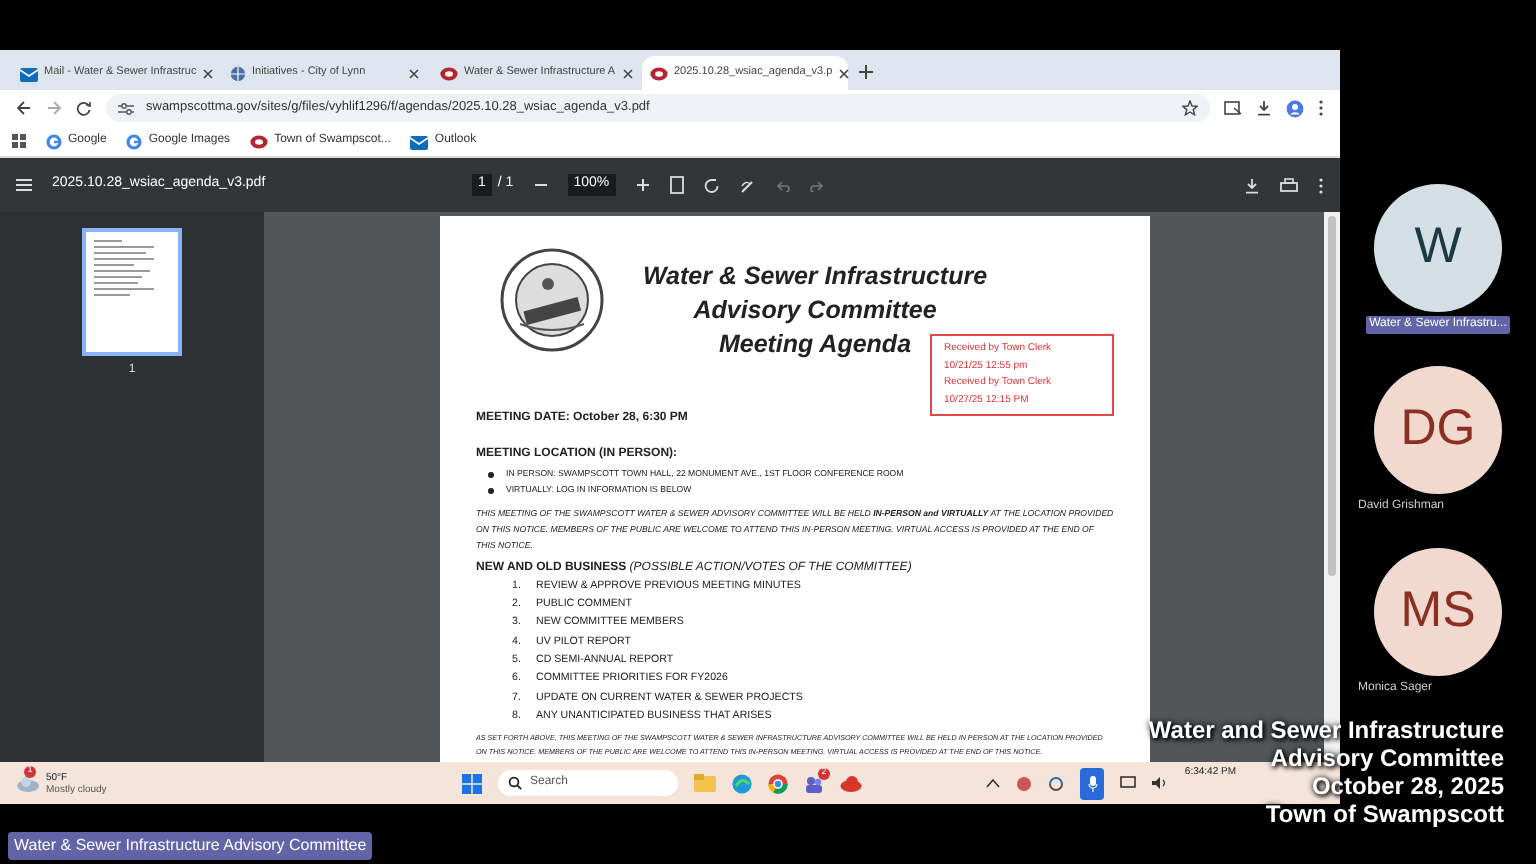  Describe the element at coordinates (1438, 248) in the screenshot. I see `participant-avatar: W` at that location.